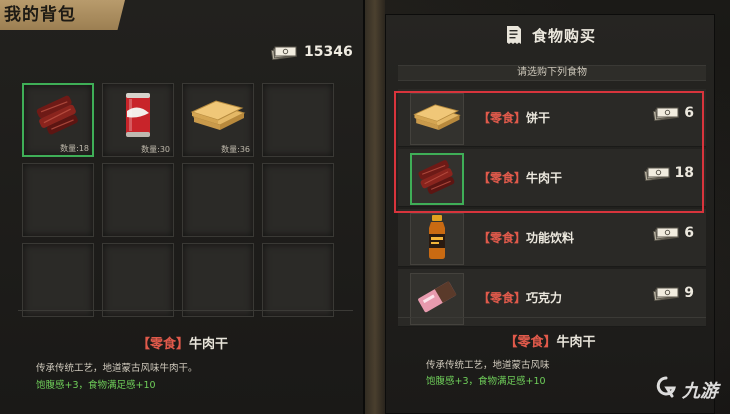 The image size is (730, 414). What do you see at coordinates (328, 52) in the screenshot?
I see `currency-amount: 15346` at bounding box center [328, 52].